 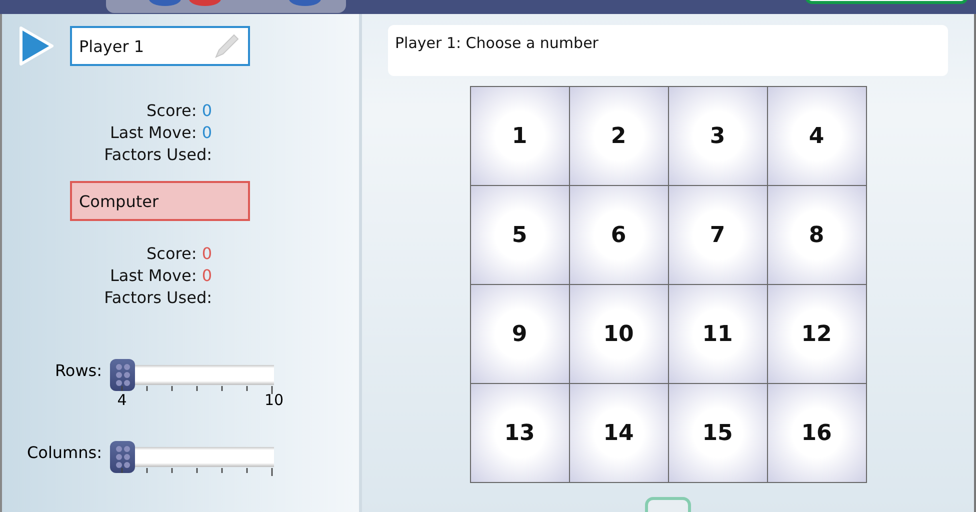 I want to click on number-tile: 12, so click(x=817, y=334).